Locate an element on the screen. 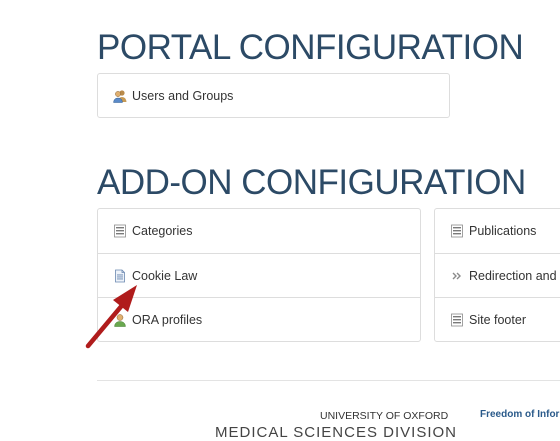 Image resolution: width=560 pixels, height=441 pixels. ora-profiles-label: ORA profiles is located at coordinates (167, 319).